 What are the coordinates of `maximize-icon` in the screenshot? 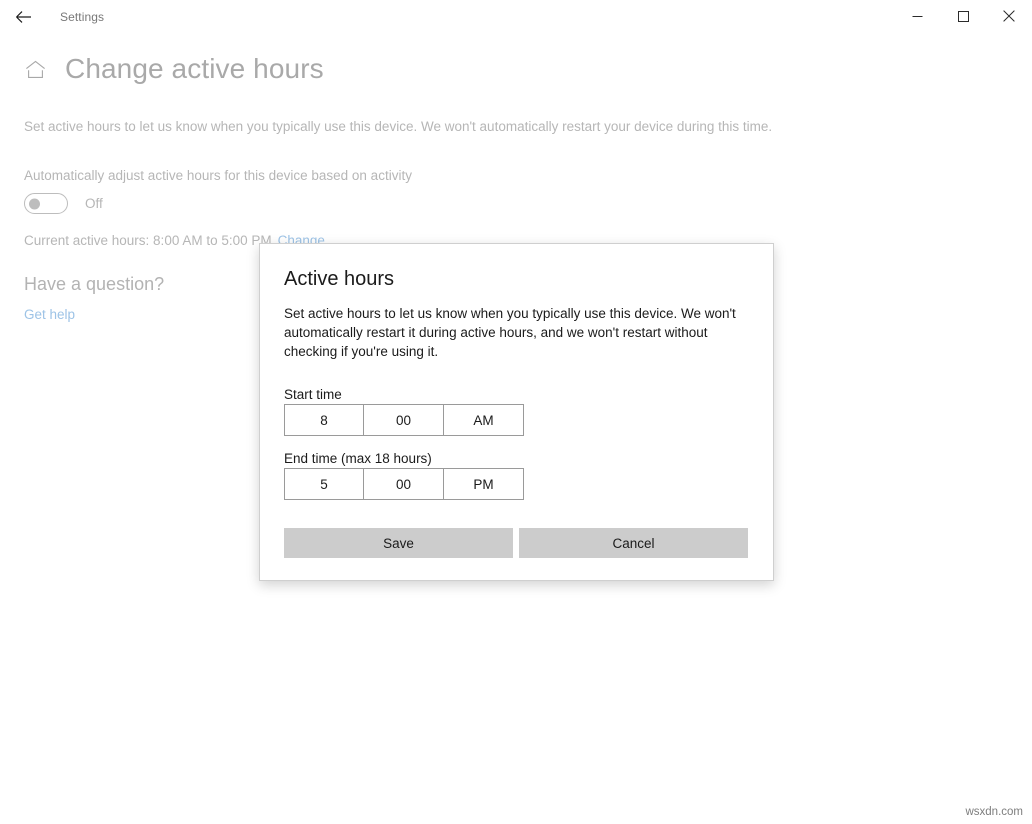 It's located at (963, 16).